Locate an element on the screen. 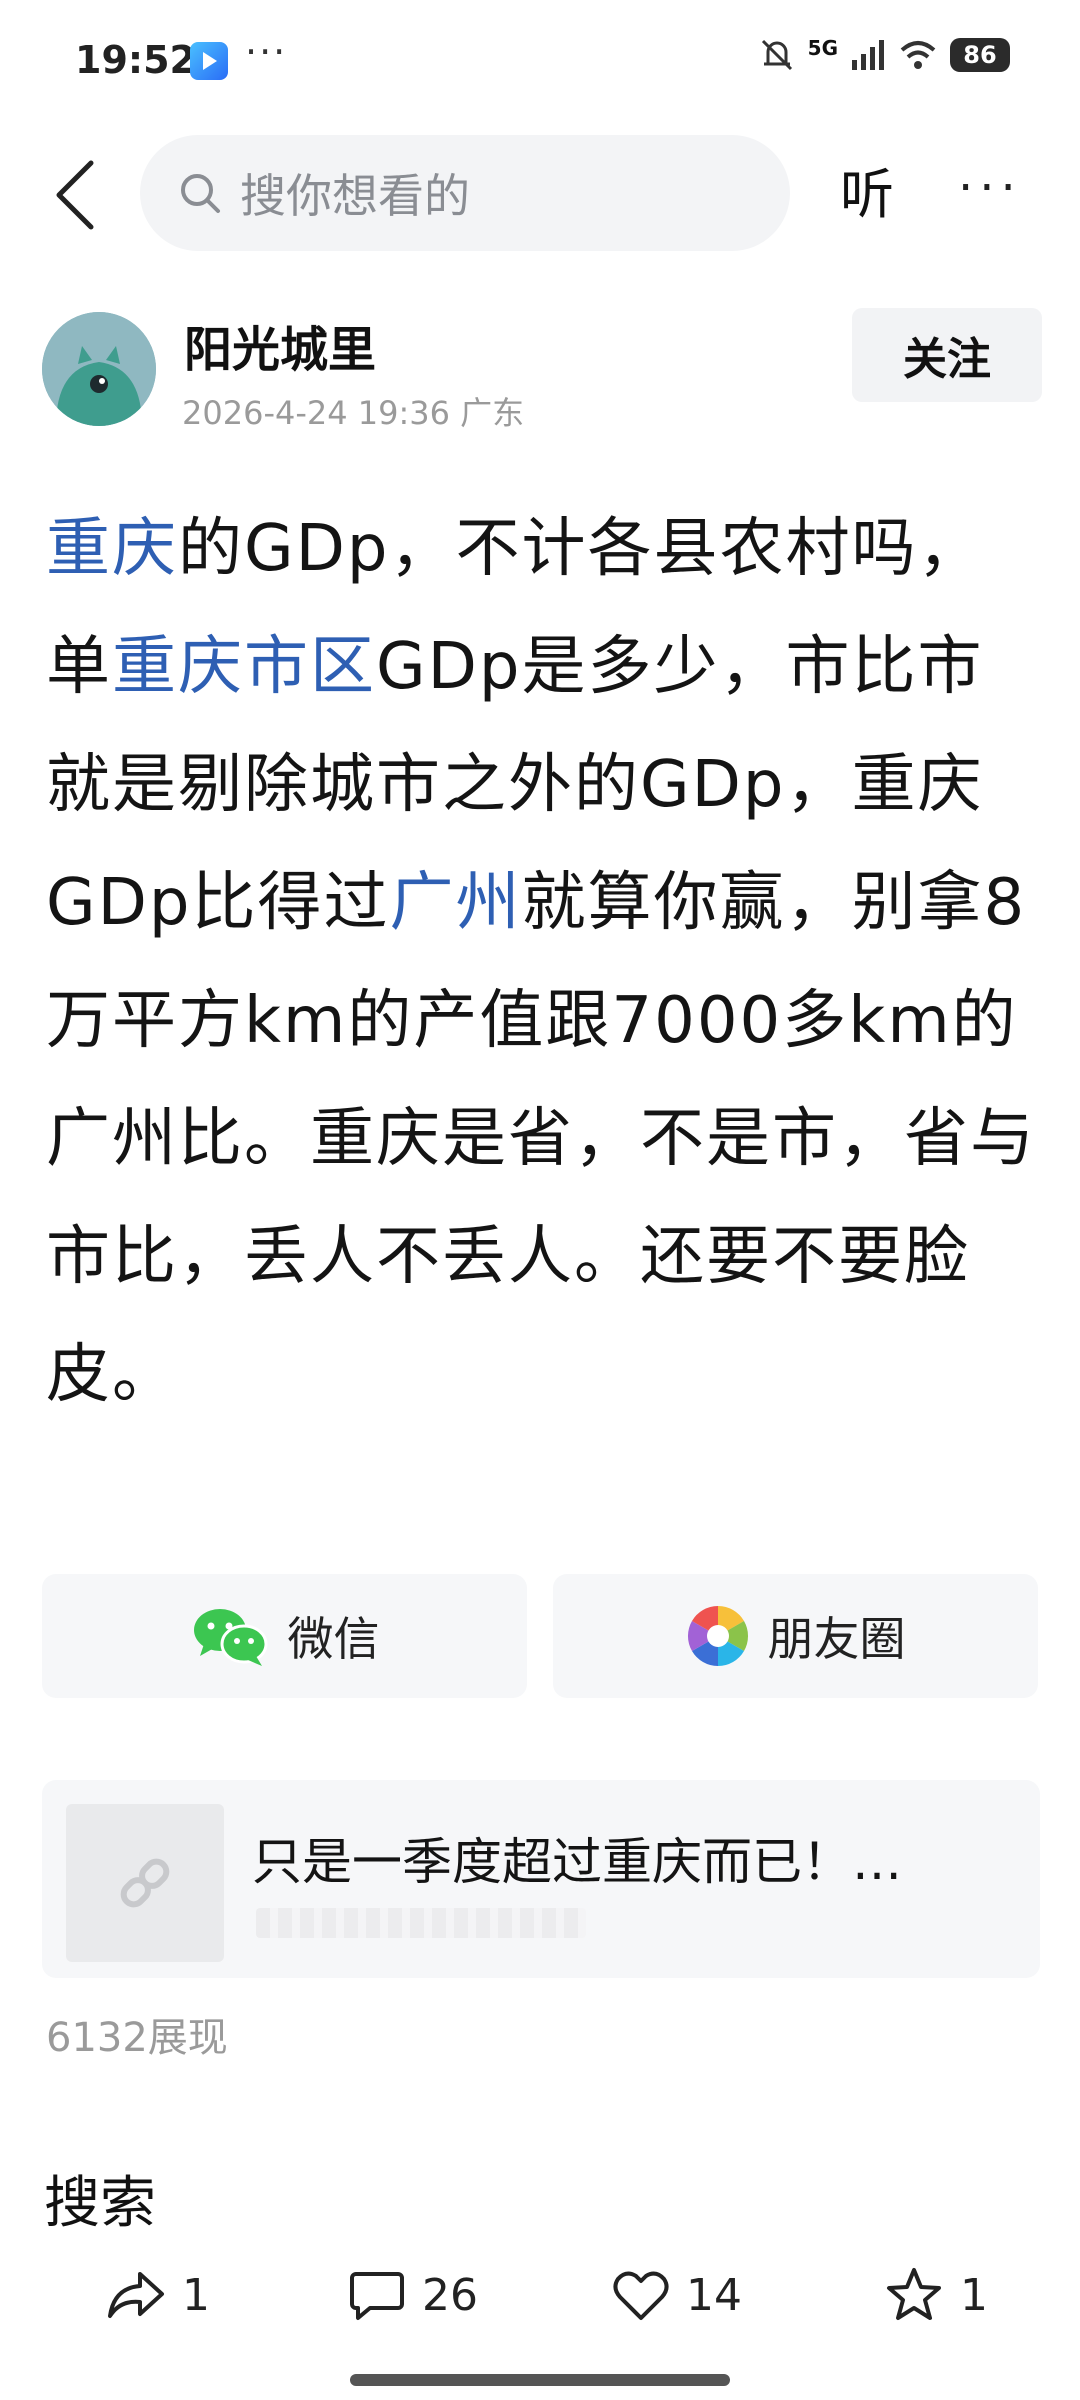 The width and height of the screenshot is (1080, 2400). favorite-action-button: 1 is located at coordinates (936, 2295).